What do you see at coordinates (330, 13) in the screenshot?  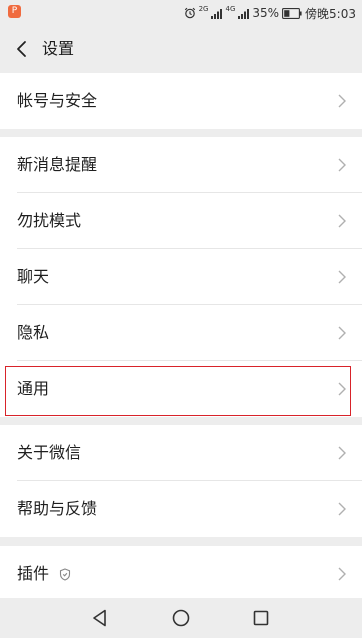 I see `clock: 傍晚5:03` at bounding box center [330, 13].